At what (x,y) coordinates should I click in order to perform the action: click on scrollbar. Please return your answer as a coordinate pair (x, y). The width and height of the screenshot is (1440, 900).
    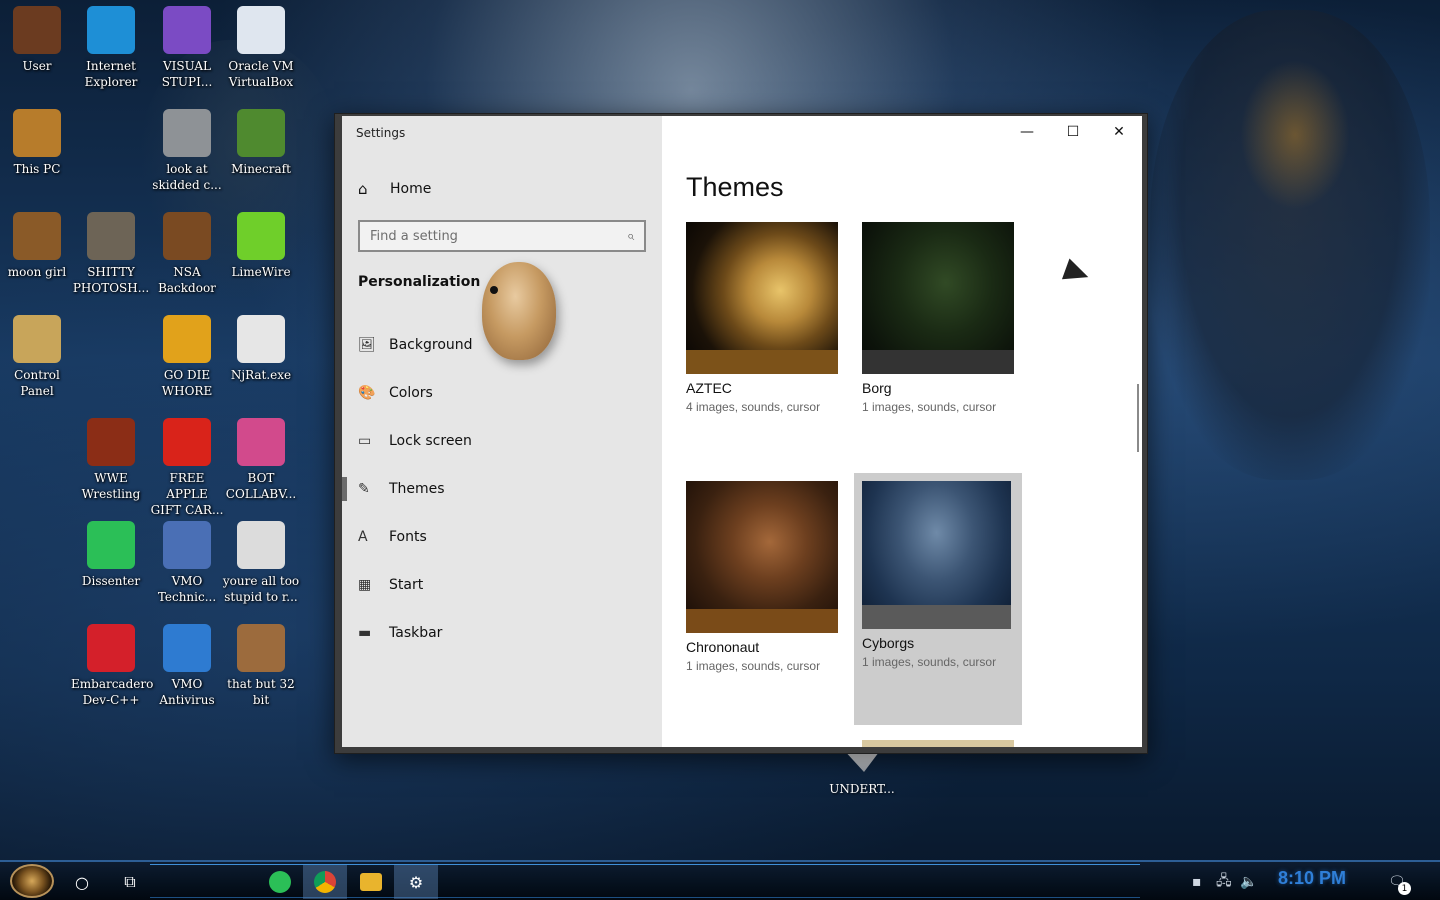
    Looking at the image, I should click on (1138, 418).